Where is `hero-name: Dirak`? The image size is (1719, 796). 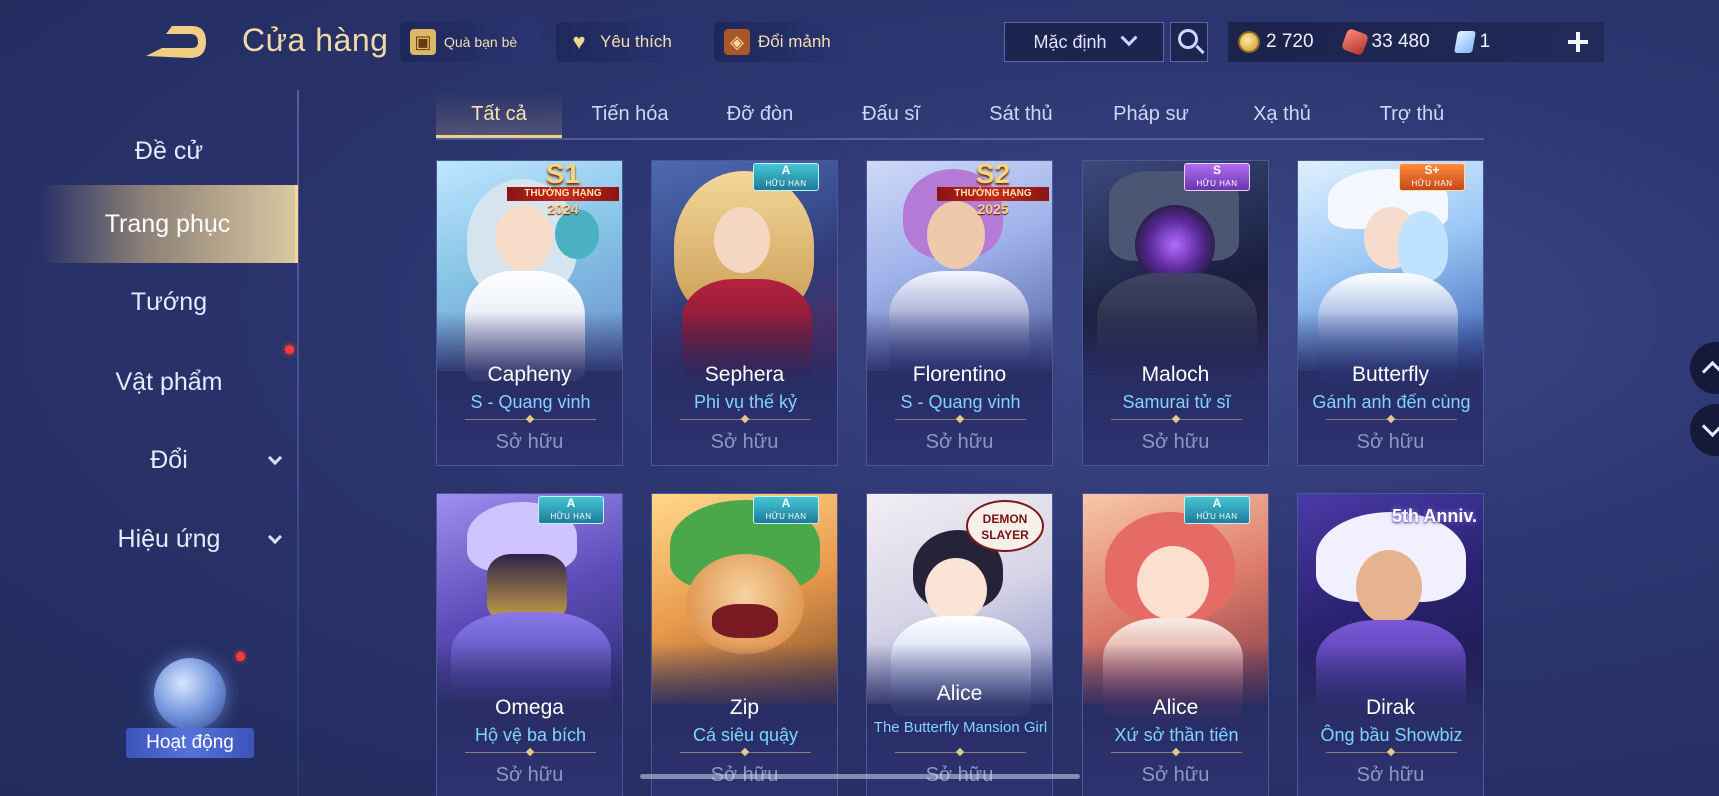 hero-name: Dirak is located at coordinates (1390, 707).